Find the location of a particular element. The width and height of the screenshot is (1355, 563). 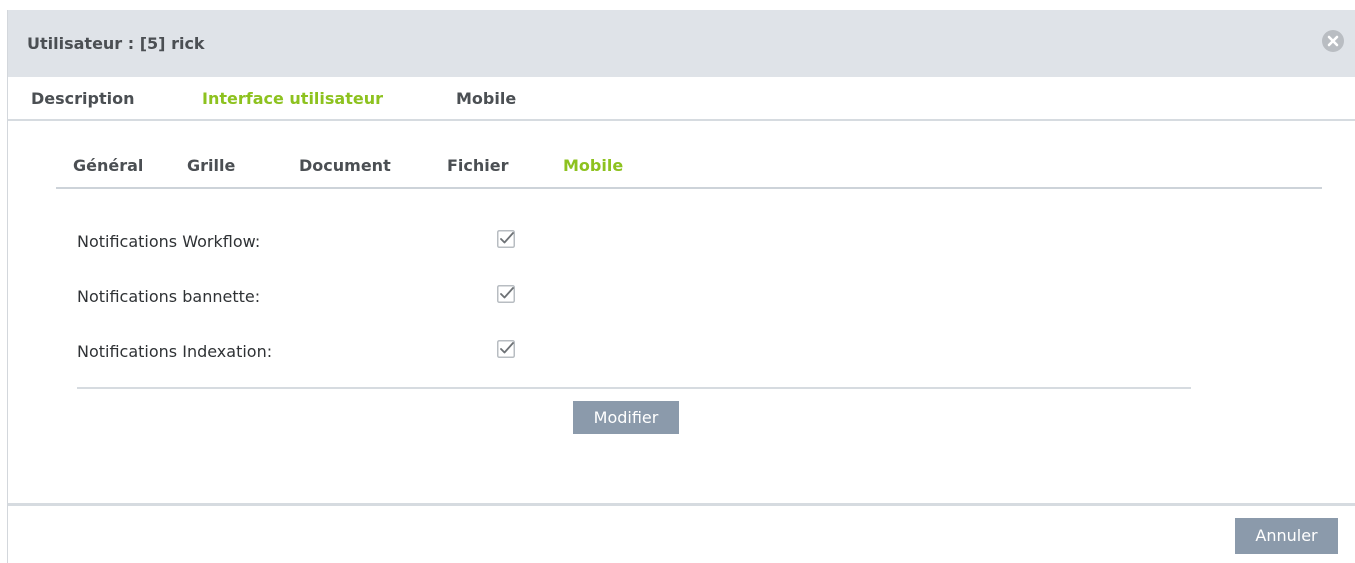

tab-interface-utilisateur: Interface utilisateur is located at coordinates (292, 98).